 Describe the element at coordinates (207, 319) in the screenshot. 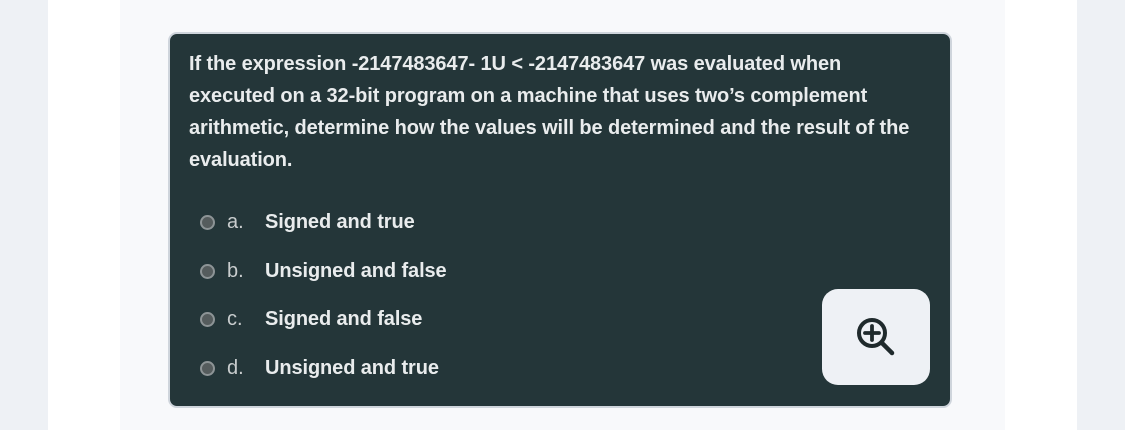

I see `radio-button-c` at that location.